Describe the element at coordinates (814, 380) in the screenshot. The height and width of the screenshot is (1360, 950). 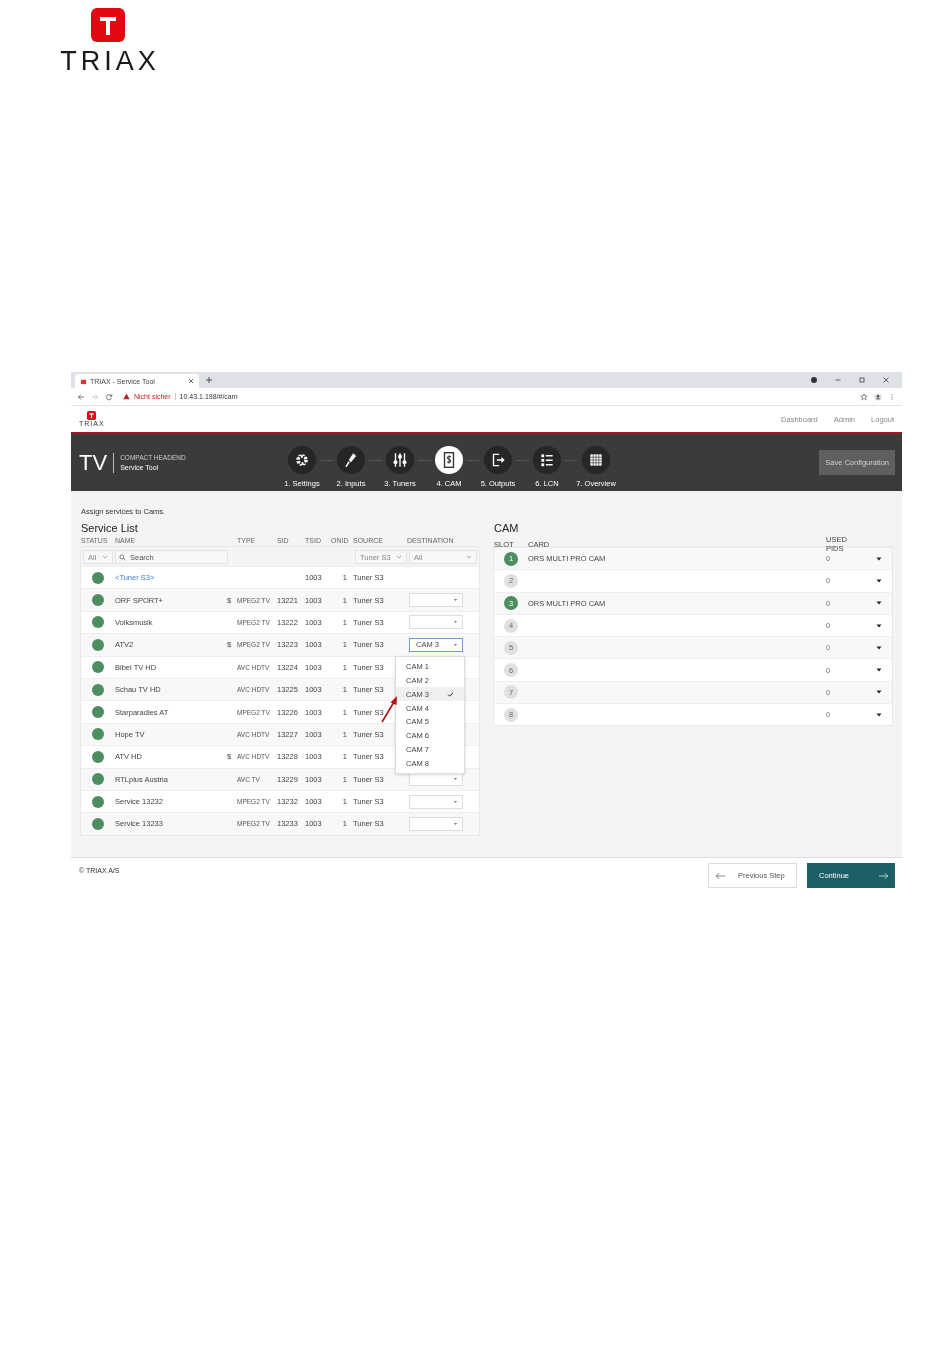
I see `profile-icon` at that location.